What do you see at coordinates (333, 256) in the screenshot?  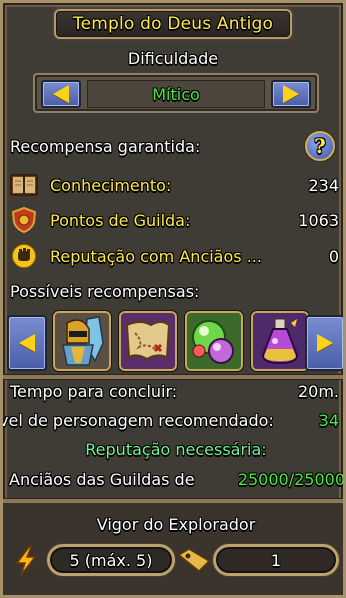 I see `reward-reputation-value: 0` at bounding box center [333, 256].